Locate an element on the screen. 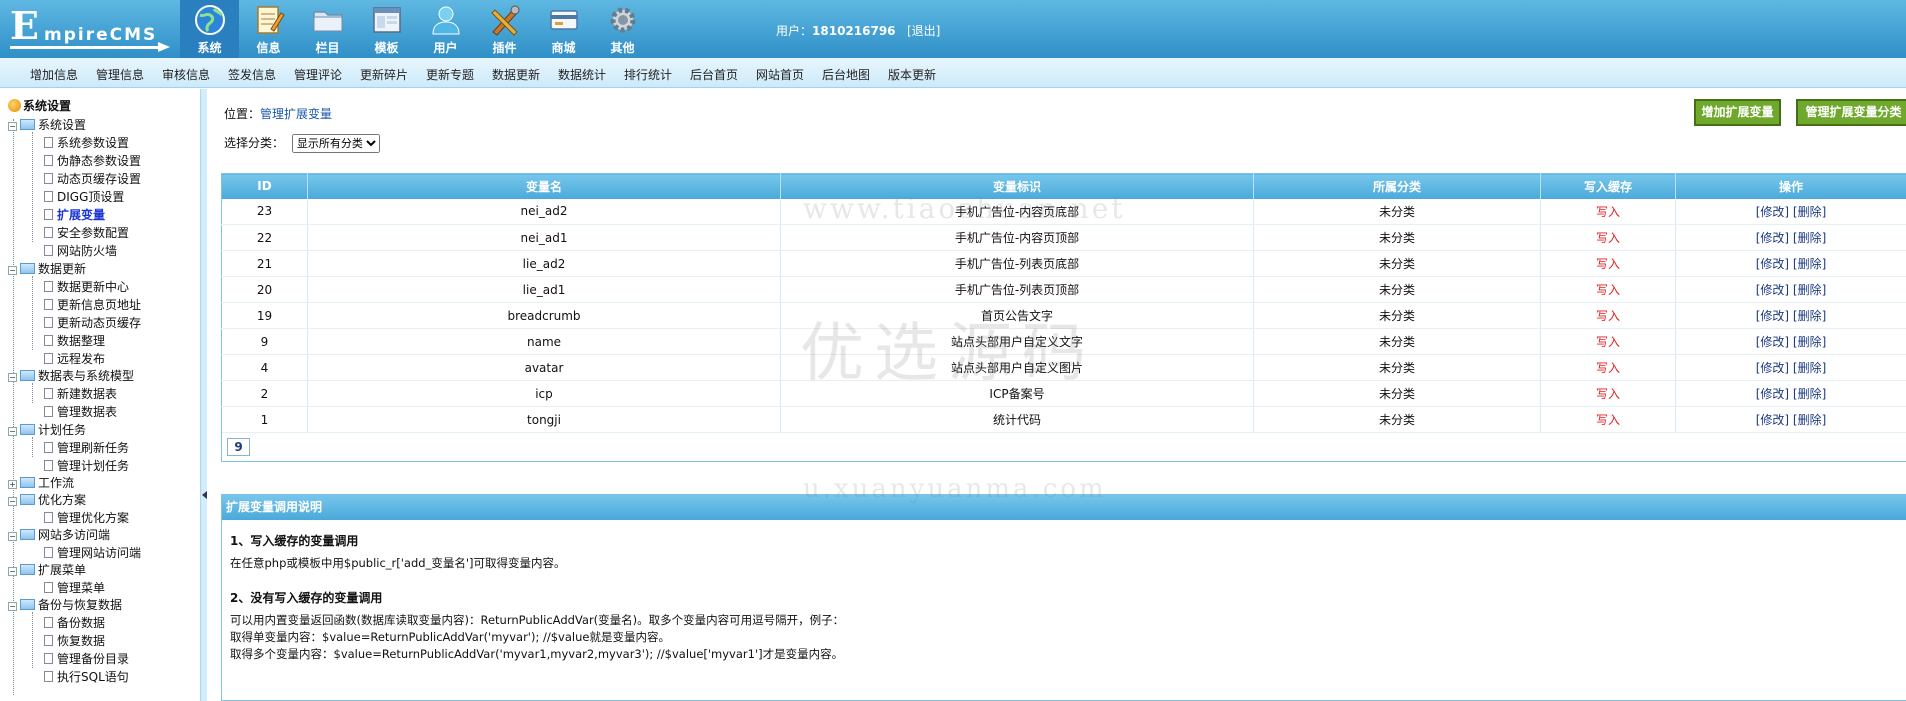 The image size is (1906, 701). table-row: 21 lie_ad2 手机广告位-列表页底部 未分类 写入 [修改] [删除] is located at coordinates (1063, 263).